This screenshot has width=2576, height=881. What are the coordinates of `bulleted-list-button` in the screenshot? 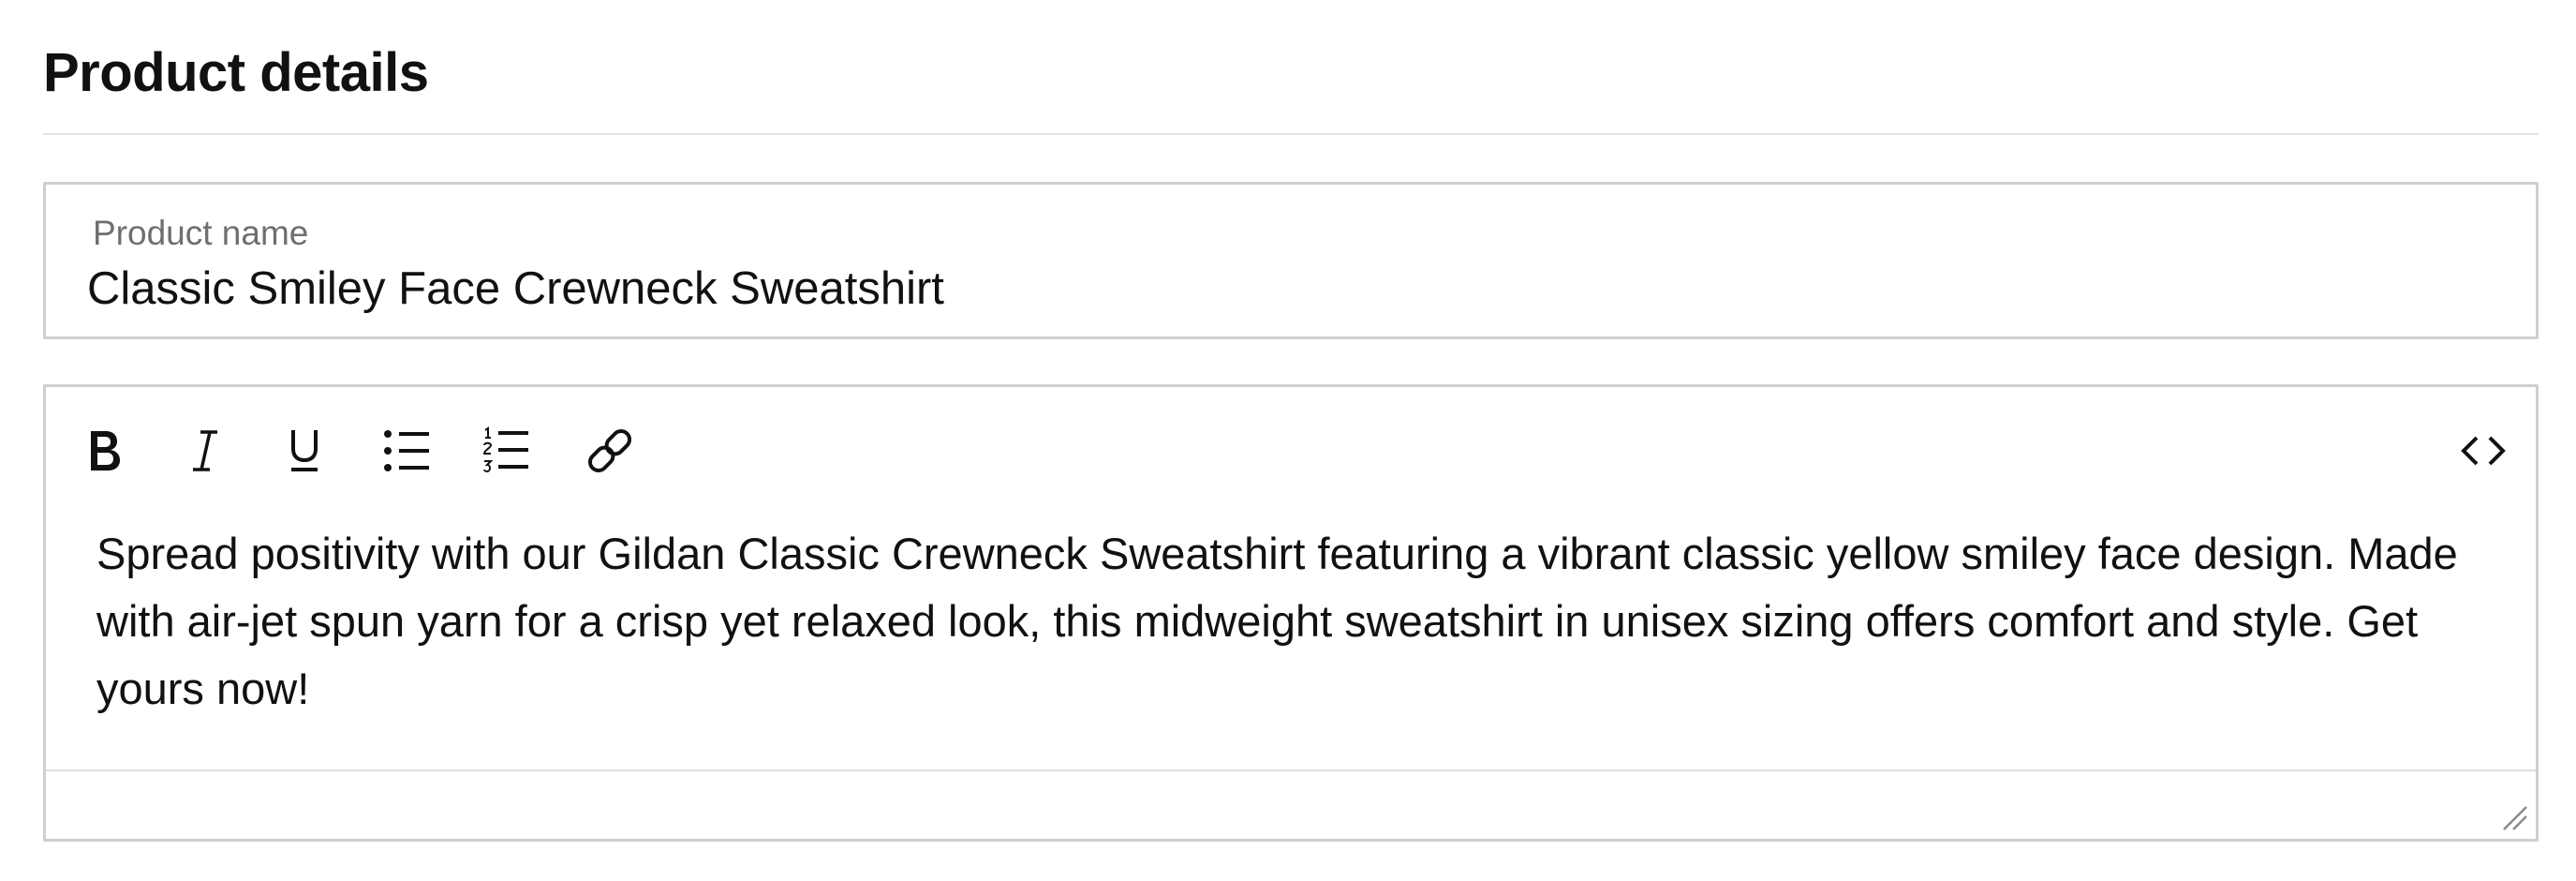 It's located at (407, 451).